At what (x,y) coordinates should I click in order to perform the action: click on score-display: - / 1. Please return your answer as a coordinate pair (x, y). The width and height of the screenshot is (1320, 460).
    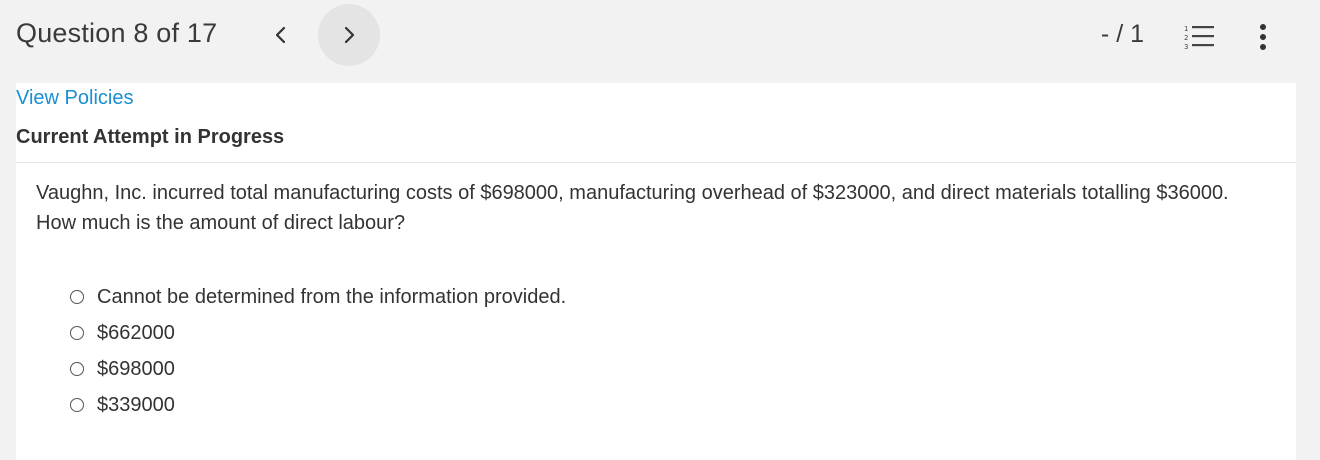
    Looking at the image, I should click on (1122, 34).